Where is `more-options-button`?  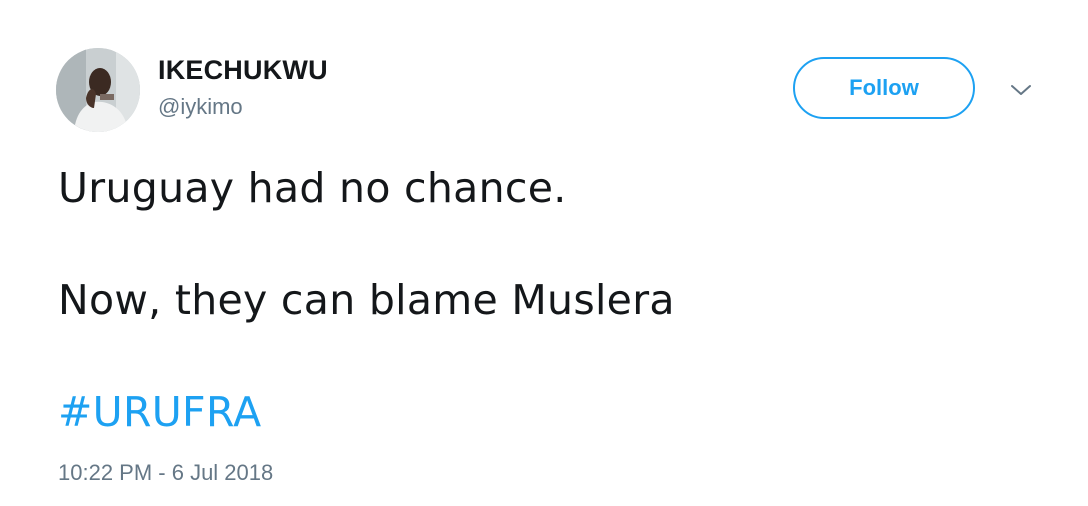 more-options-button is located at coordinates (1021, 90).